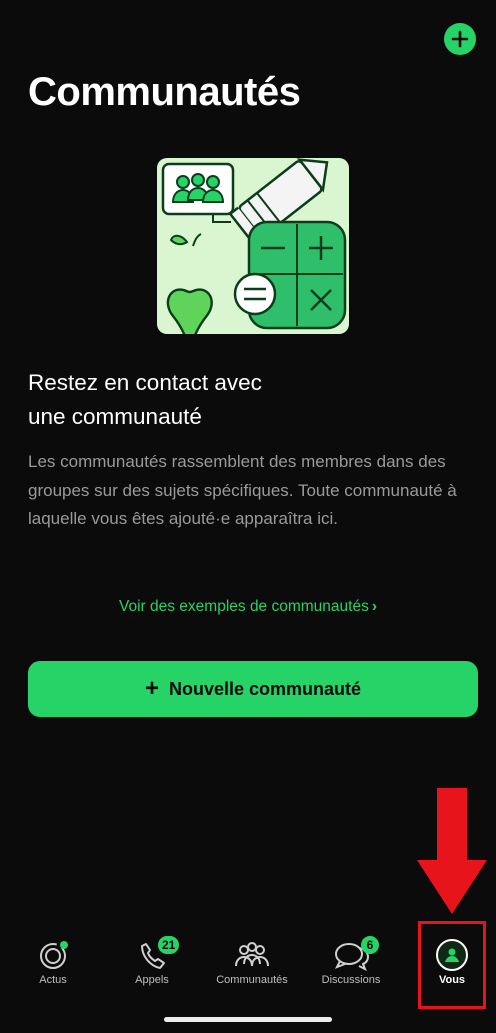 Image resolution: width=496 pixels, height=1033 pixels. What do you see at coordinates (252, 980) in the screenshot?
I see `tab-communautes-label: Communautés` at bounding box center [252, 980].